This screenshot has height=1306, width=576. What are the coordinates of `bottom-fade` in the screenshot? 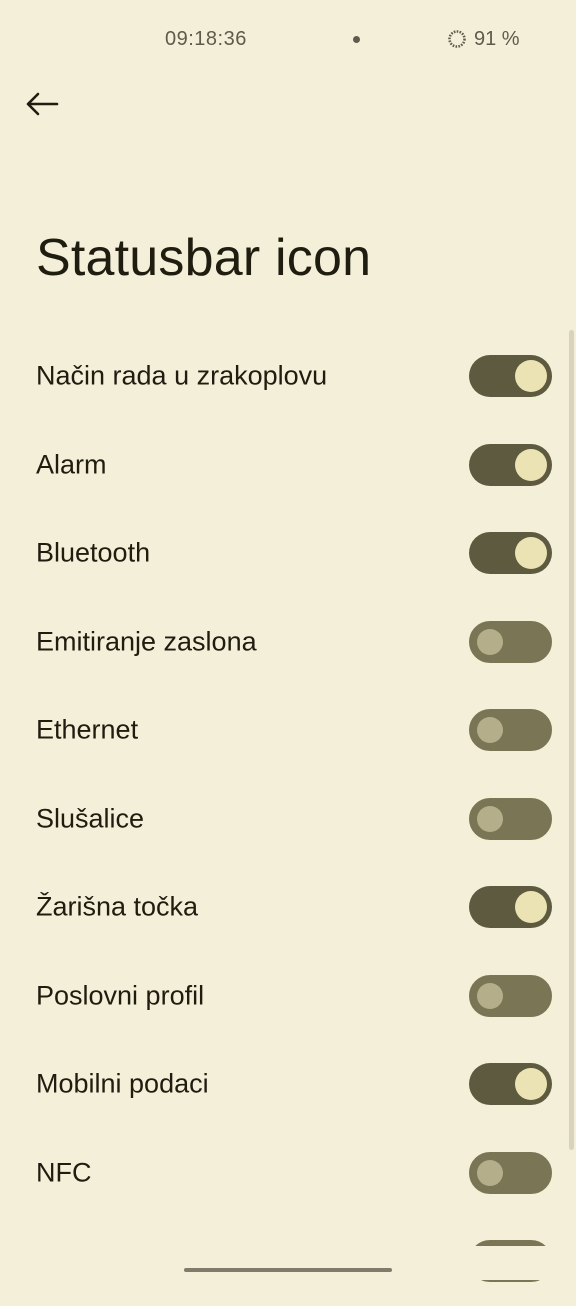 It's located at (288, 1263).